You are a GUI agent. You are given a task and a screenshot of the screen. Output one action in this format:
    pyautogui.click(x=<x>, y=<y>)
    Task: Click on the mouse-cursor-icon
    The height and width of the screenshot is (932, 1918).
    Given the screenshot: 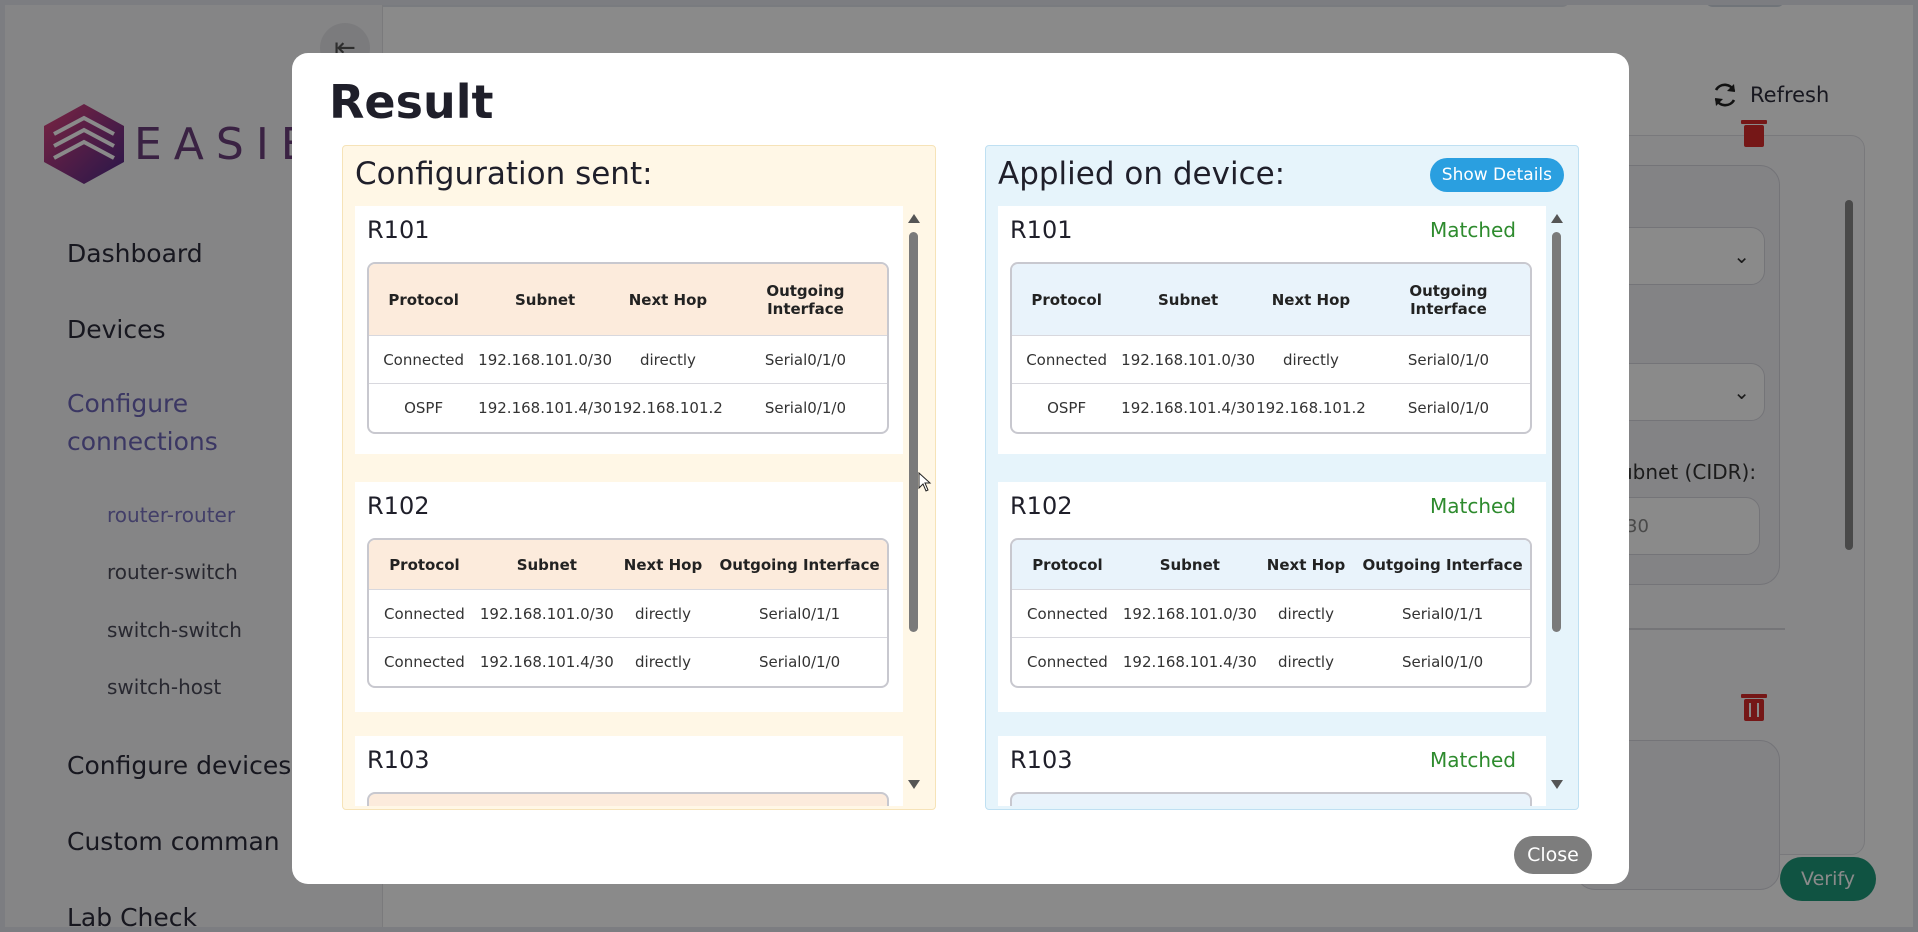 What is the action you would take?
    pyautogui.click(x=925, y=482)
    